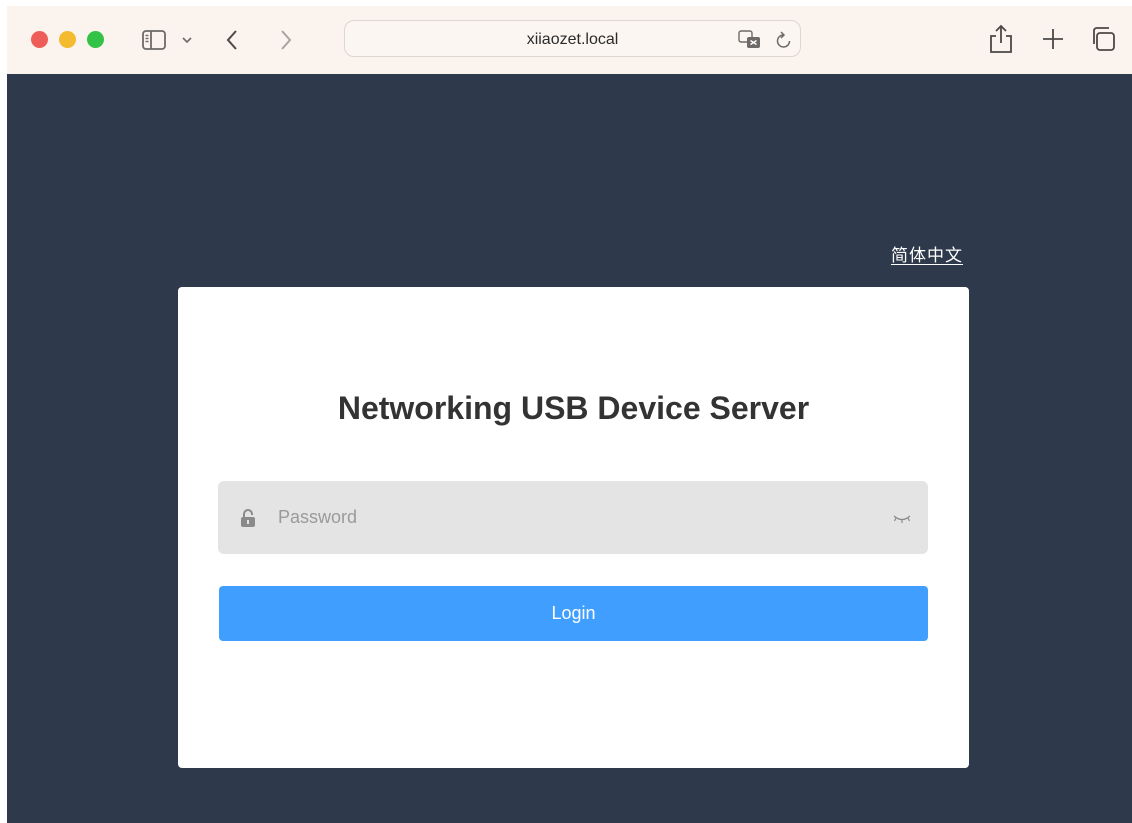 Image resolution: width=1132 pixels, height=823 pixels. Describe the element at coordinates (578, 517) in the screenshot. I see `password-input` at that location.